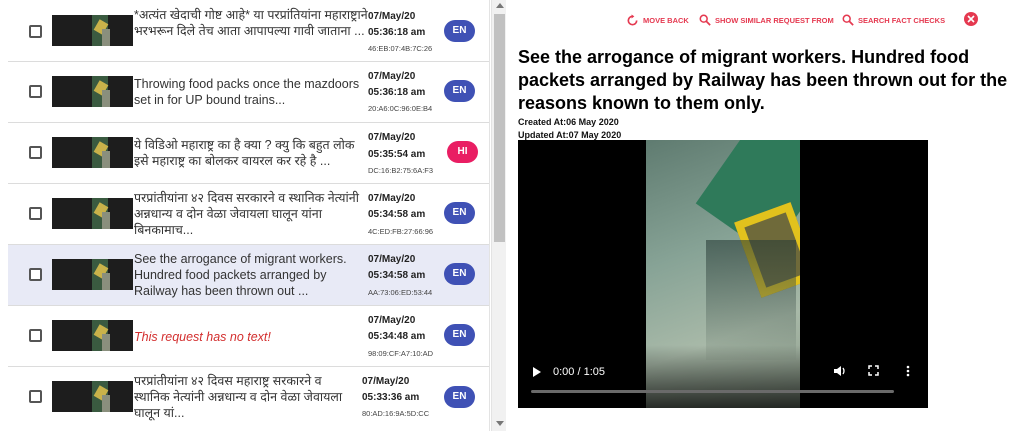 The image size is (1024, 431). I want to click on search-fact-checks-label: SEARCH FACT CHECKS, so click(902, 20).